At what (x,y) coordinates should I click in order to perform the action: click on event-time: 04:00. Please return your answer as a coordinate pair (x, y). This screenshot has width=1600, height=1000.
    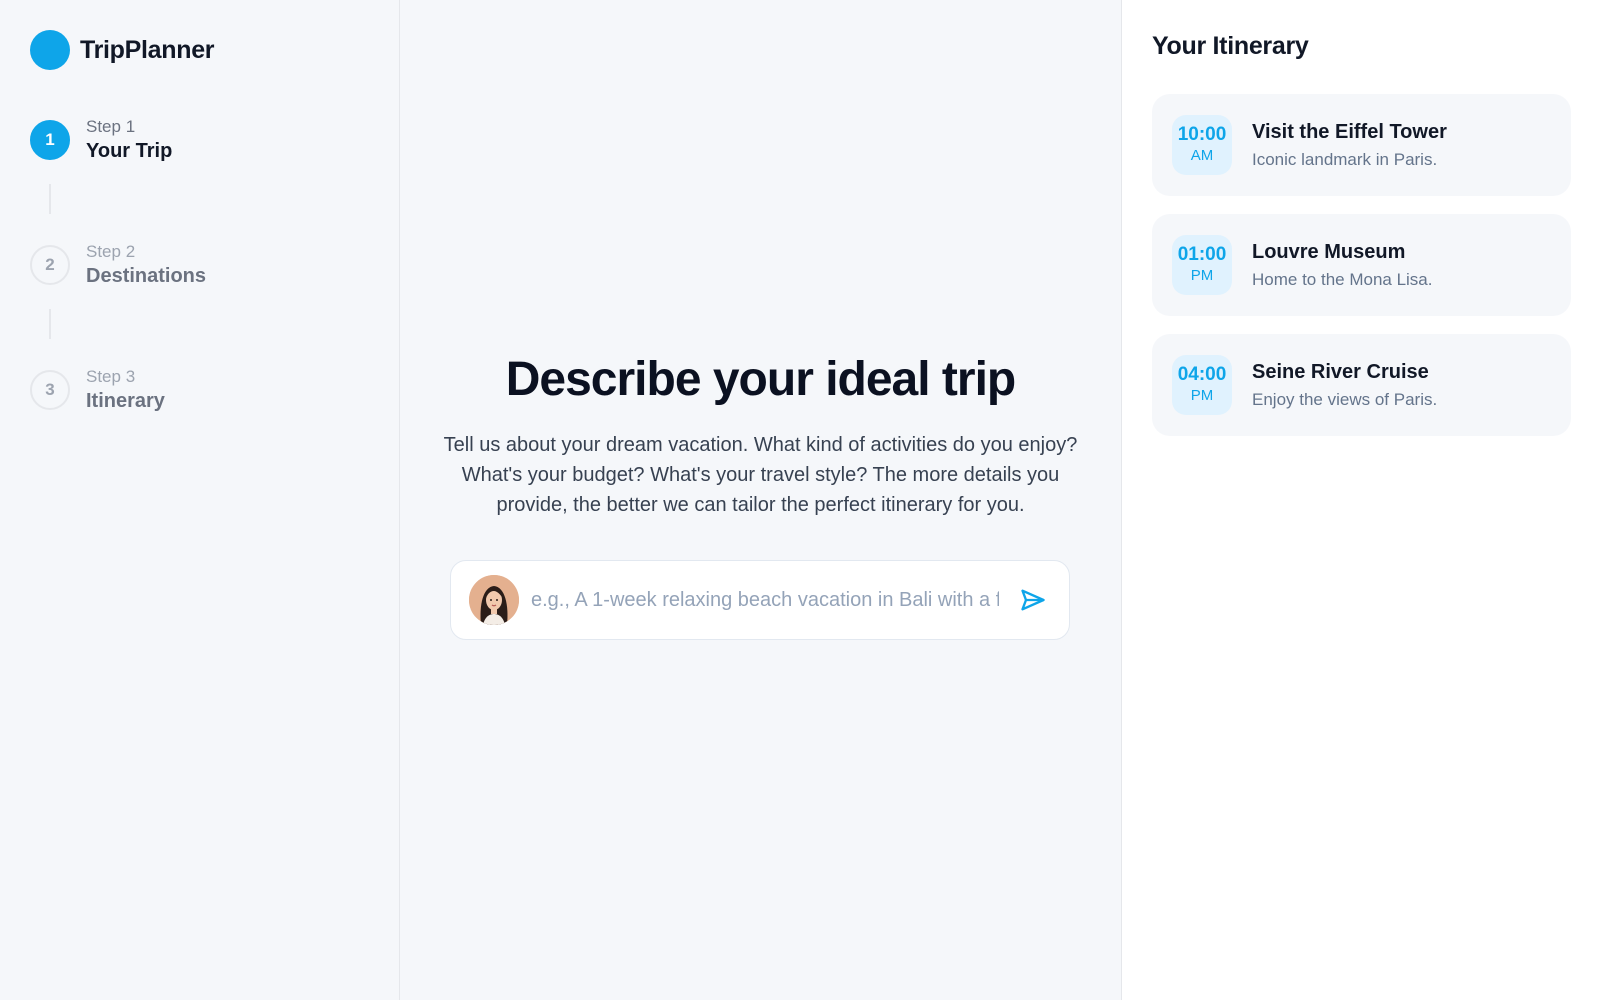
    Looking at the image, I should click on (1202, 374).